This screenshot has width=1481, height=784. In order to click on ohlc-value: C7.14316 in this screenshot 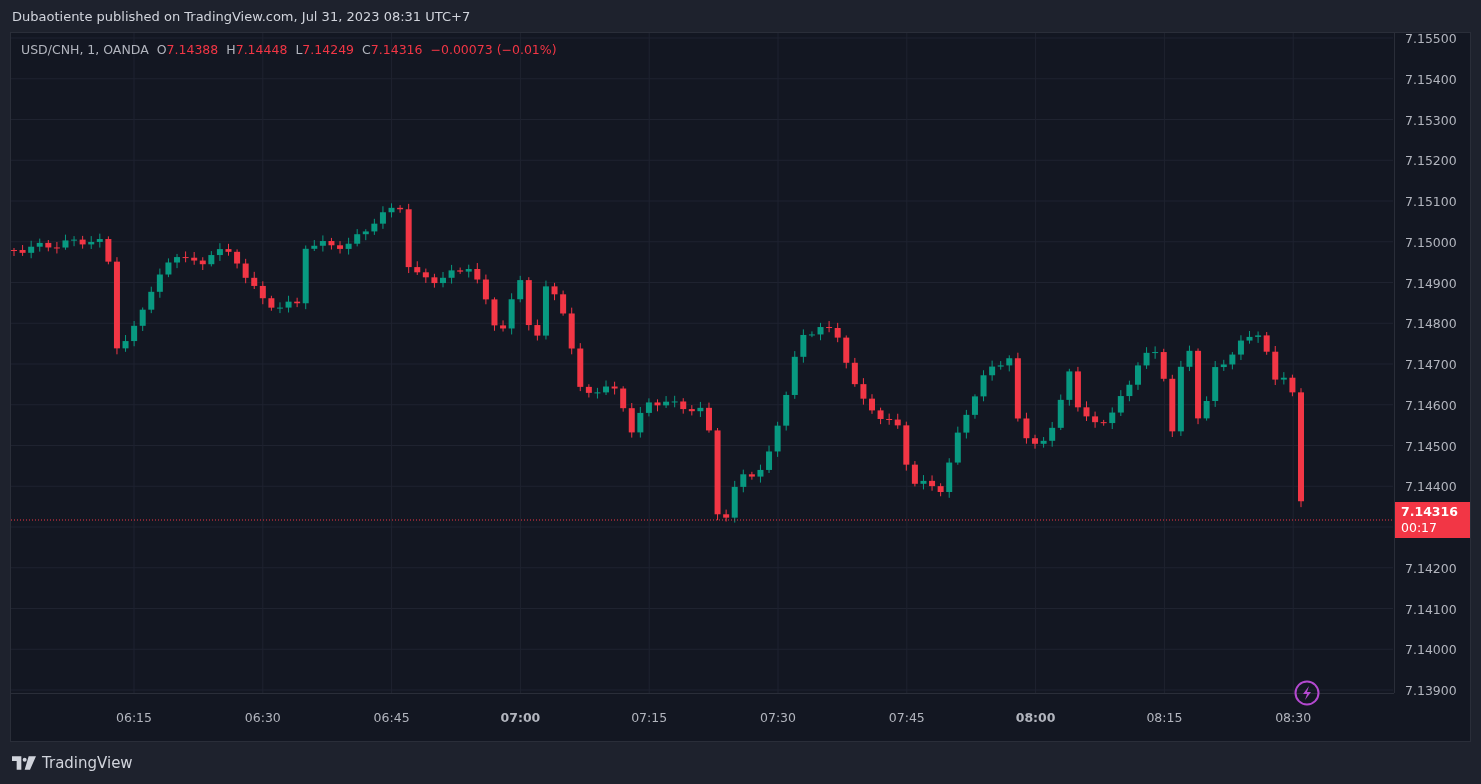, I will do `click(392, 49)`.